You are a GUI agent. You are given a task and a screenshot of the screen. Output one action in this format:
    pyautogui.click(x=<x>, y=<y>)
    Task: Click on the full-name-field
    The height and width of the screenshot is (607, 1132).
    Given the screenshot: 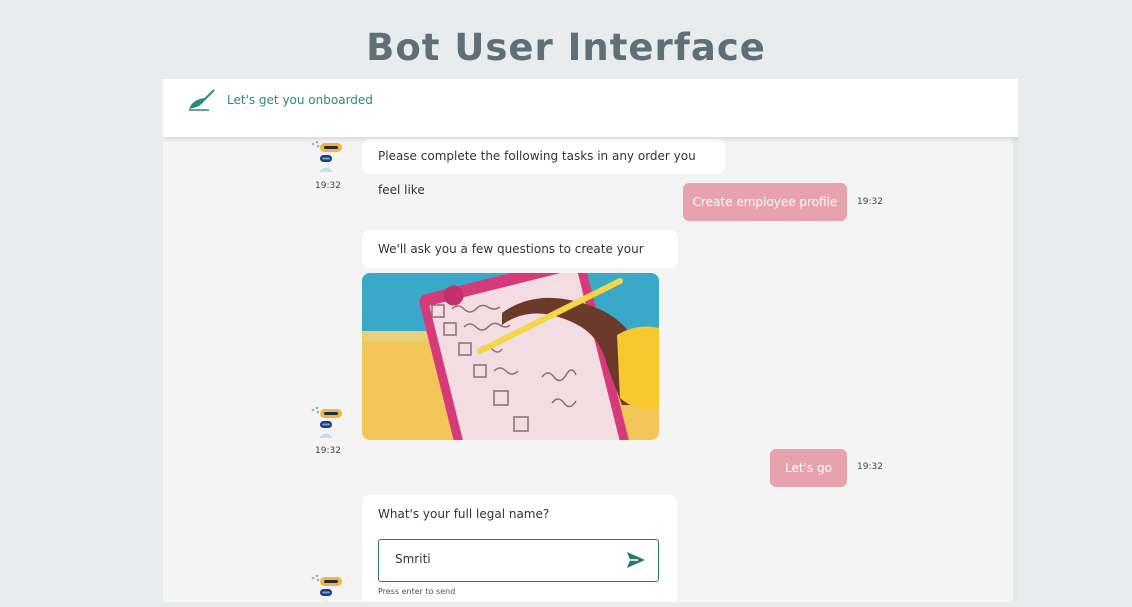 What is the action you would take?
    pyautogui.click(x=505, y=559)
    